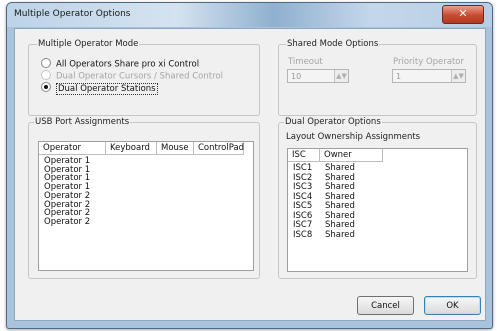  Describe the element at coordinates (302, 235) in the screenshot. I see `isc-cell: ISC8` at that location.